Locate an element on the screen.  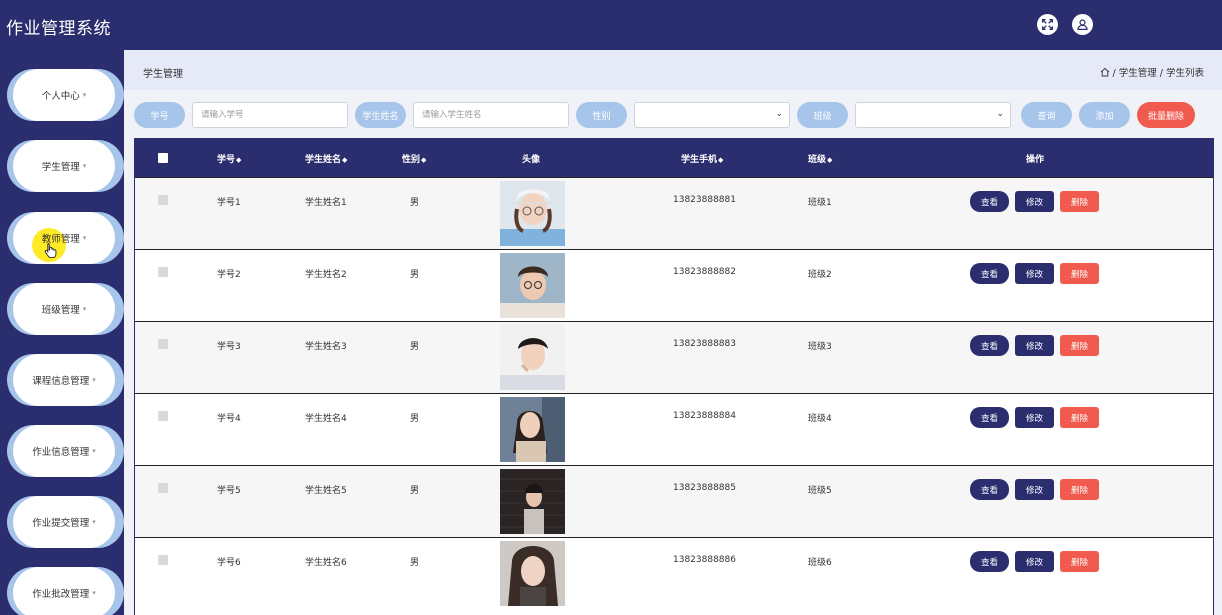
add-button: 添加 is located at coordinates (1104, 115).